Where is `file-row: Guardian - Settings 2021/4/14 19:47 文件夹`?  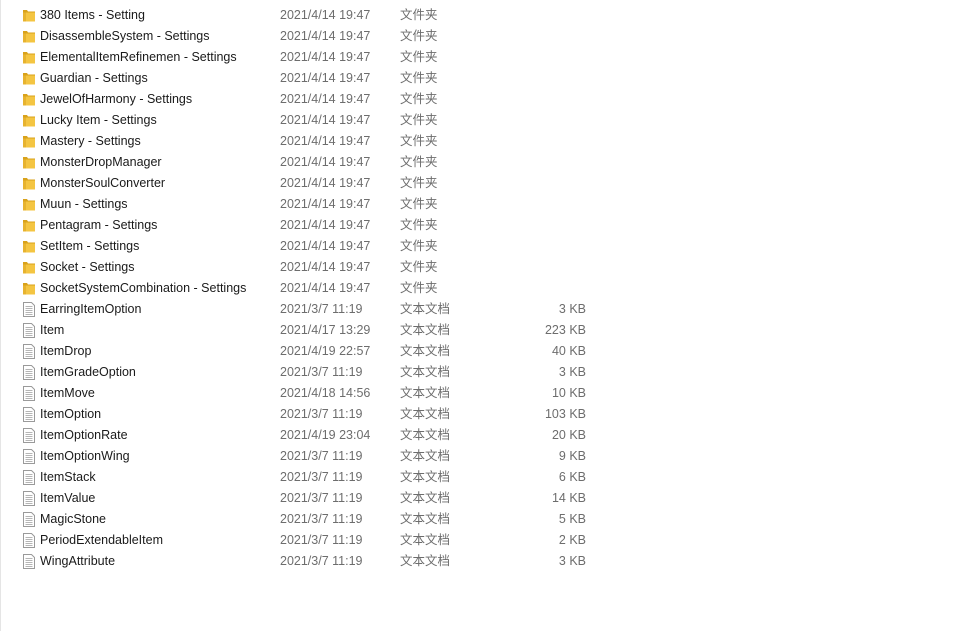
file-row: Guardian - Settings 2021/4/14 19:47 文件夹 is located at coordinates (478, 78).